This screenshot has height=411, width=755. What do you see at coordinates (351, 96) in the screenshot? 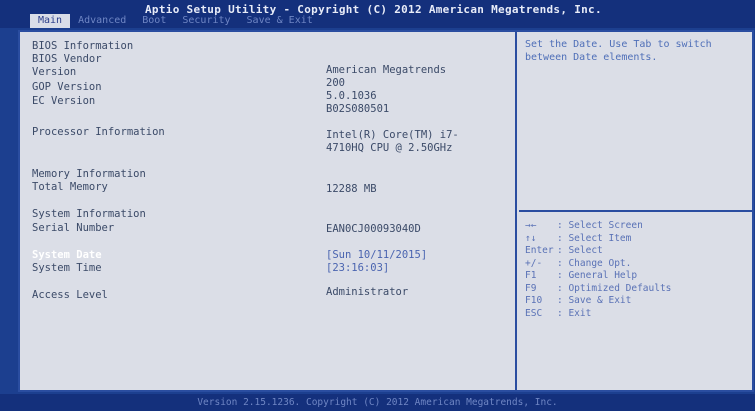
I see `gop-version-value: 5.0.1036` at bounding box center [351, 96].